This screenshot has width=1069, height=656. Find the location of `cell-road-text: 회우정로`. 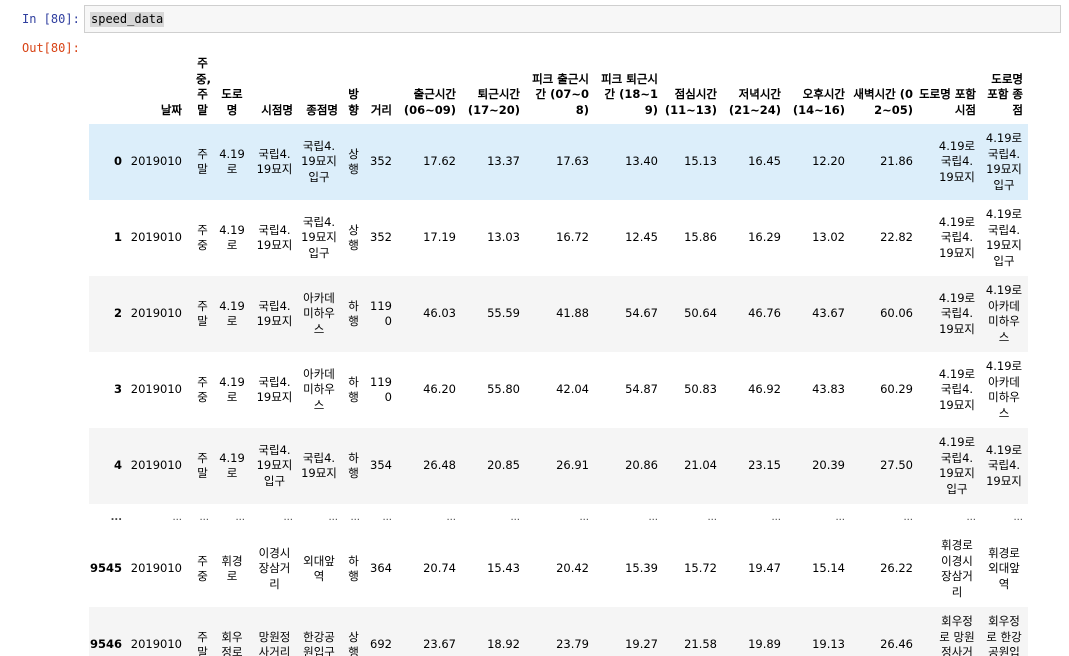

cell-road-text: 회우정로 is located at coordinates (232, 642).